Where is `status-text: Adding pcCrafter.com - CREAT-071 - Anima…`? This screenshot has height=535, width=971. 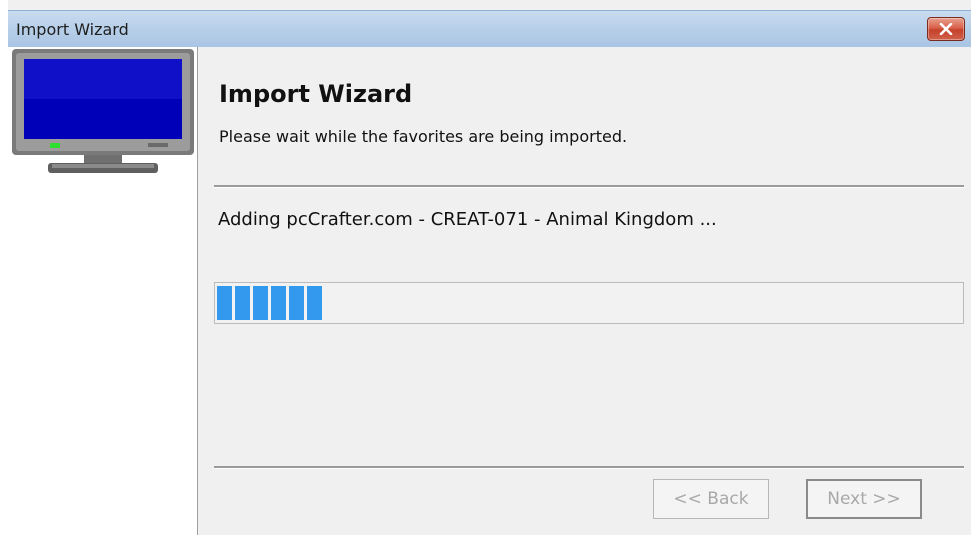 status-text: Adding pcCrafter.com - CREAT-071 - Anima… is located at coordinates (467, 219).